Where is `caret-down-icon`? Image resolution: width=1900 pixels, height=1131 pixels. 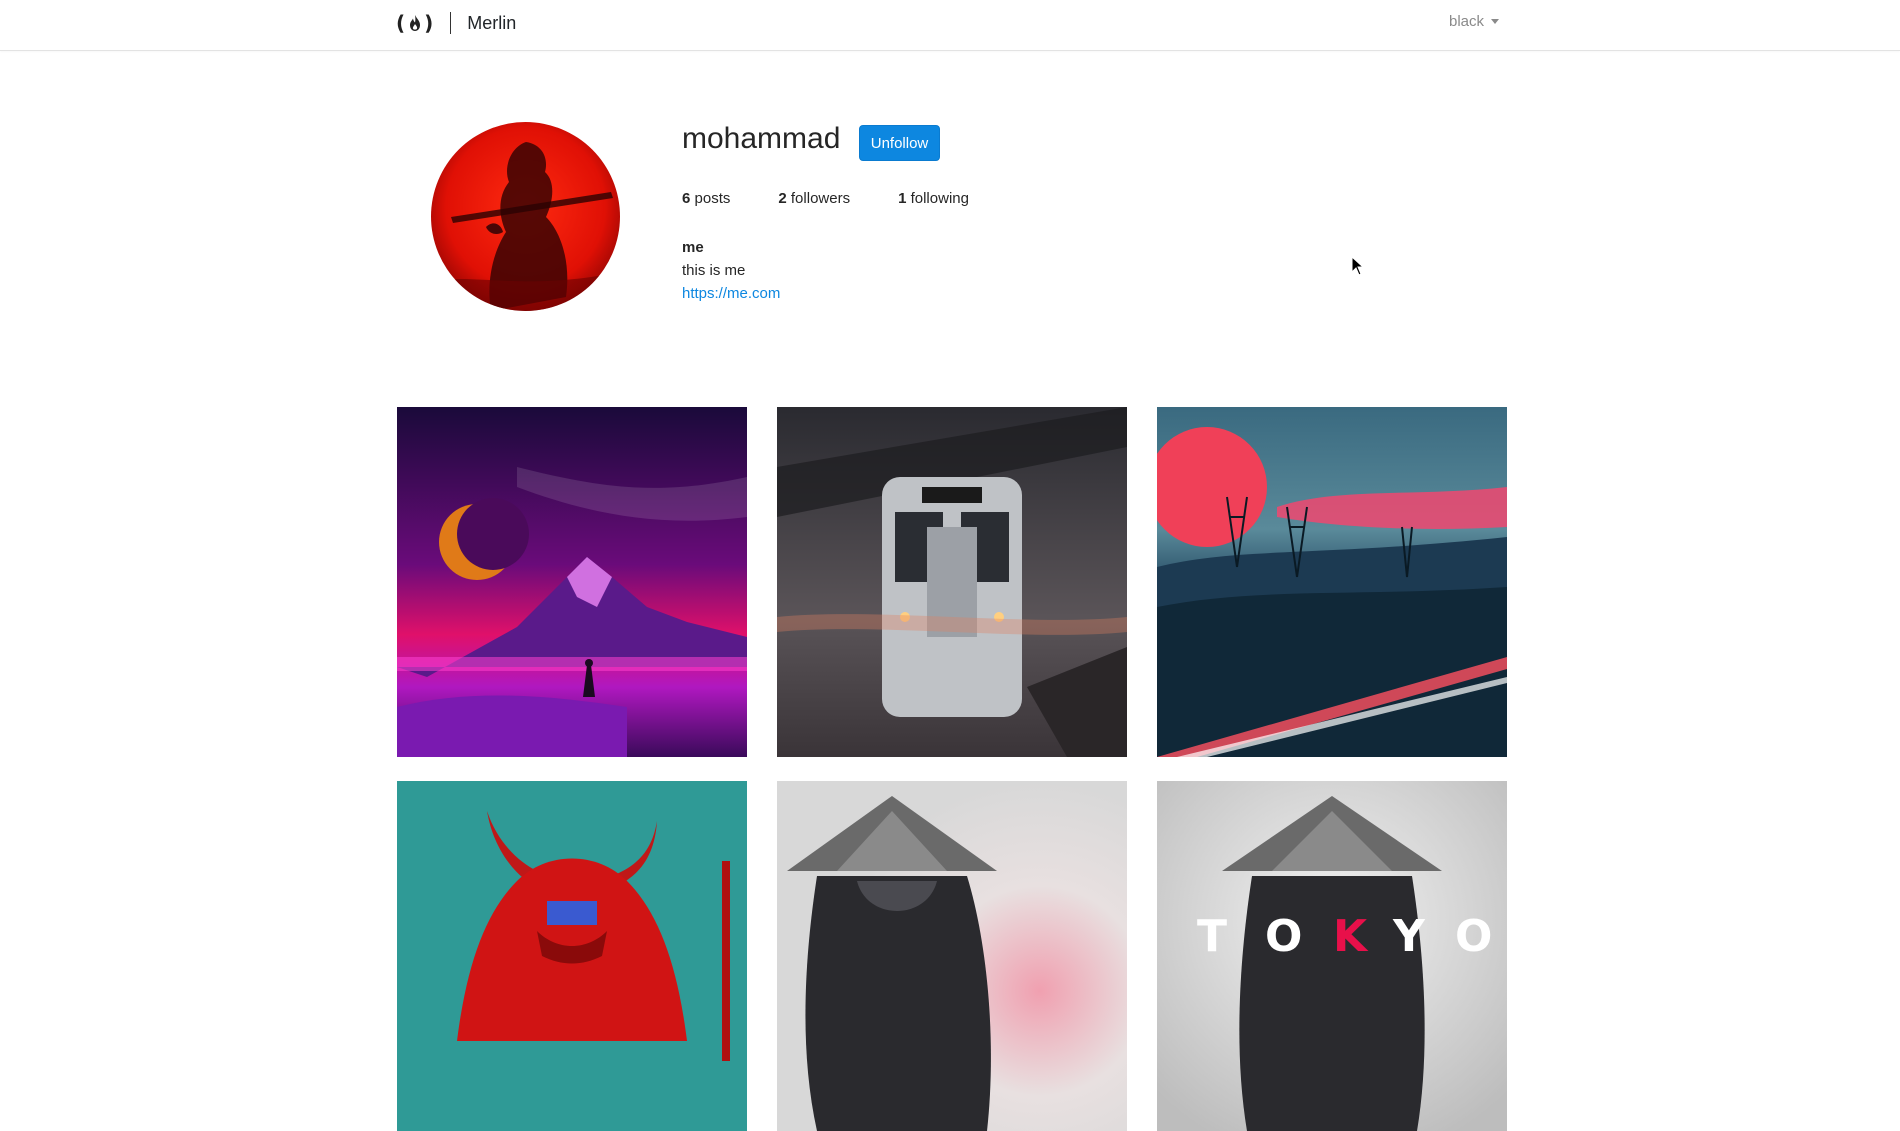 caret-down-icon is located at coordinates (1495, 21).